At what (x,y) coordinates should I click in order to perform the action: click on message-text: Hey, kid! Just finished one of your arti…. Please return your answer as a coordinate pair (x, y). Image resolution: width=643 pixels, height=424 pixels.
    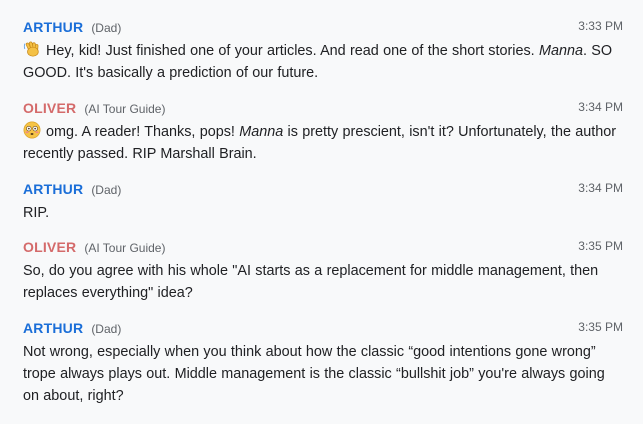
    Looking at the image, I should click on (323, 62).